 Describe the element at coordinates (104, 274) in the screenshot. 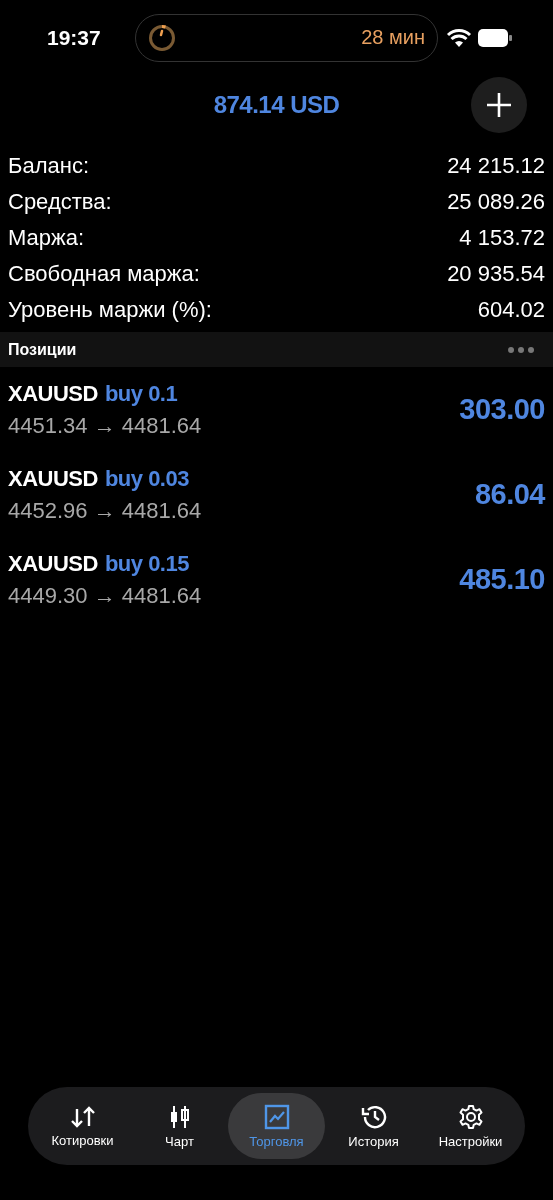

I see `summary-label: Свободная маржа:` at that location.